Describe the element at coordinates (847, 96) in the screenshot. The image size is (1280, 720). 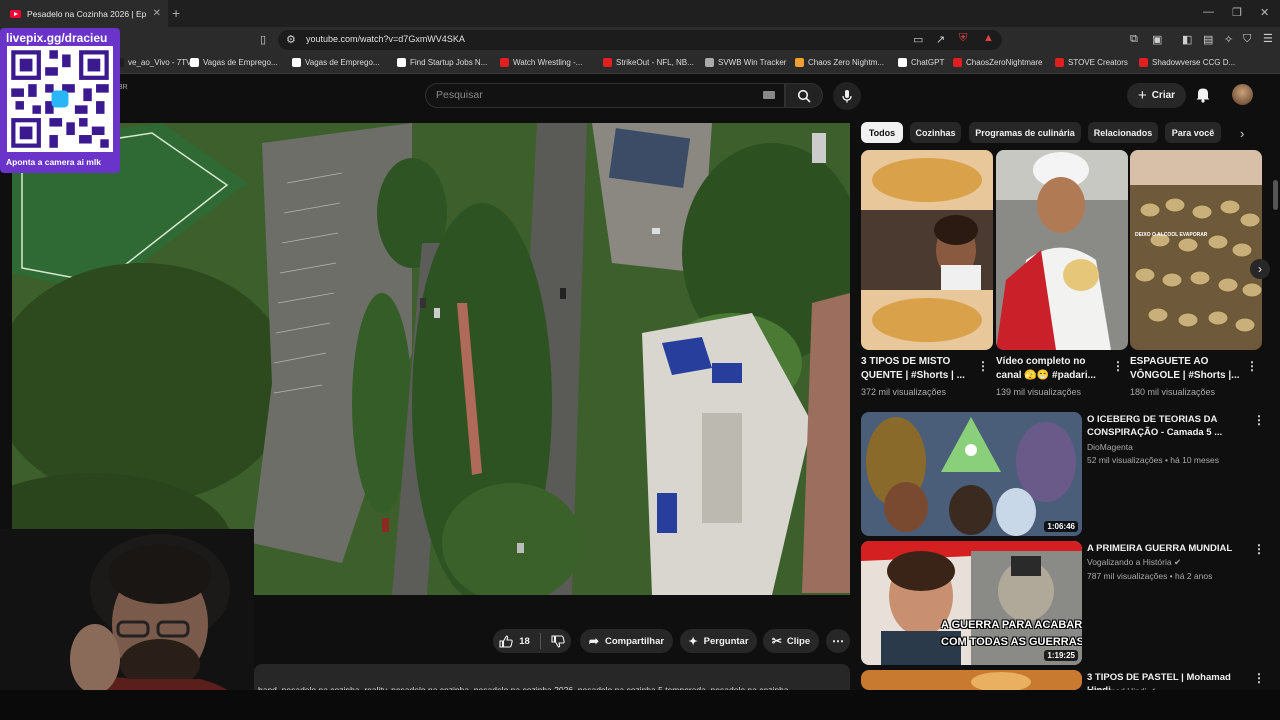
I see `voice-search-button` at that location.